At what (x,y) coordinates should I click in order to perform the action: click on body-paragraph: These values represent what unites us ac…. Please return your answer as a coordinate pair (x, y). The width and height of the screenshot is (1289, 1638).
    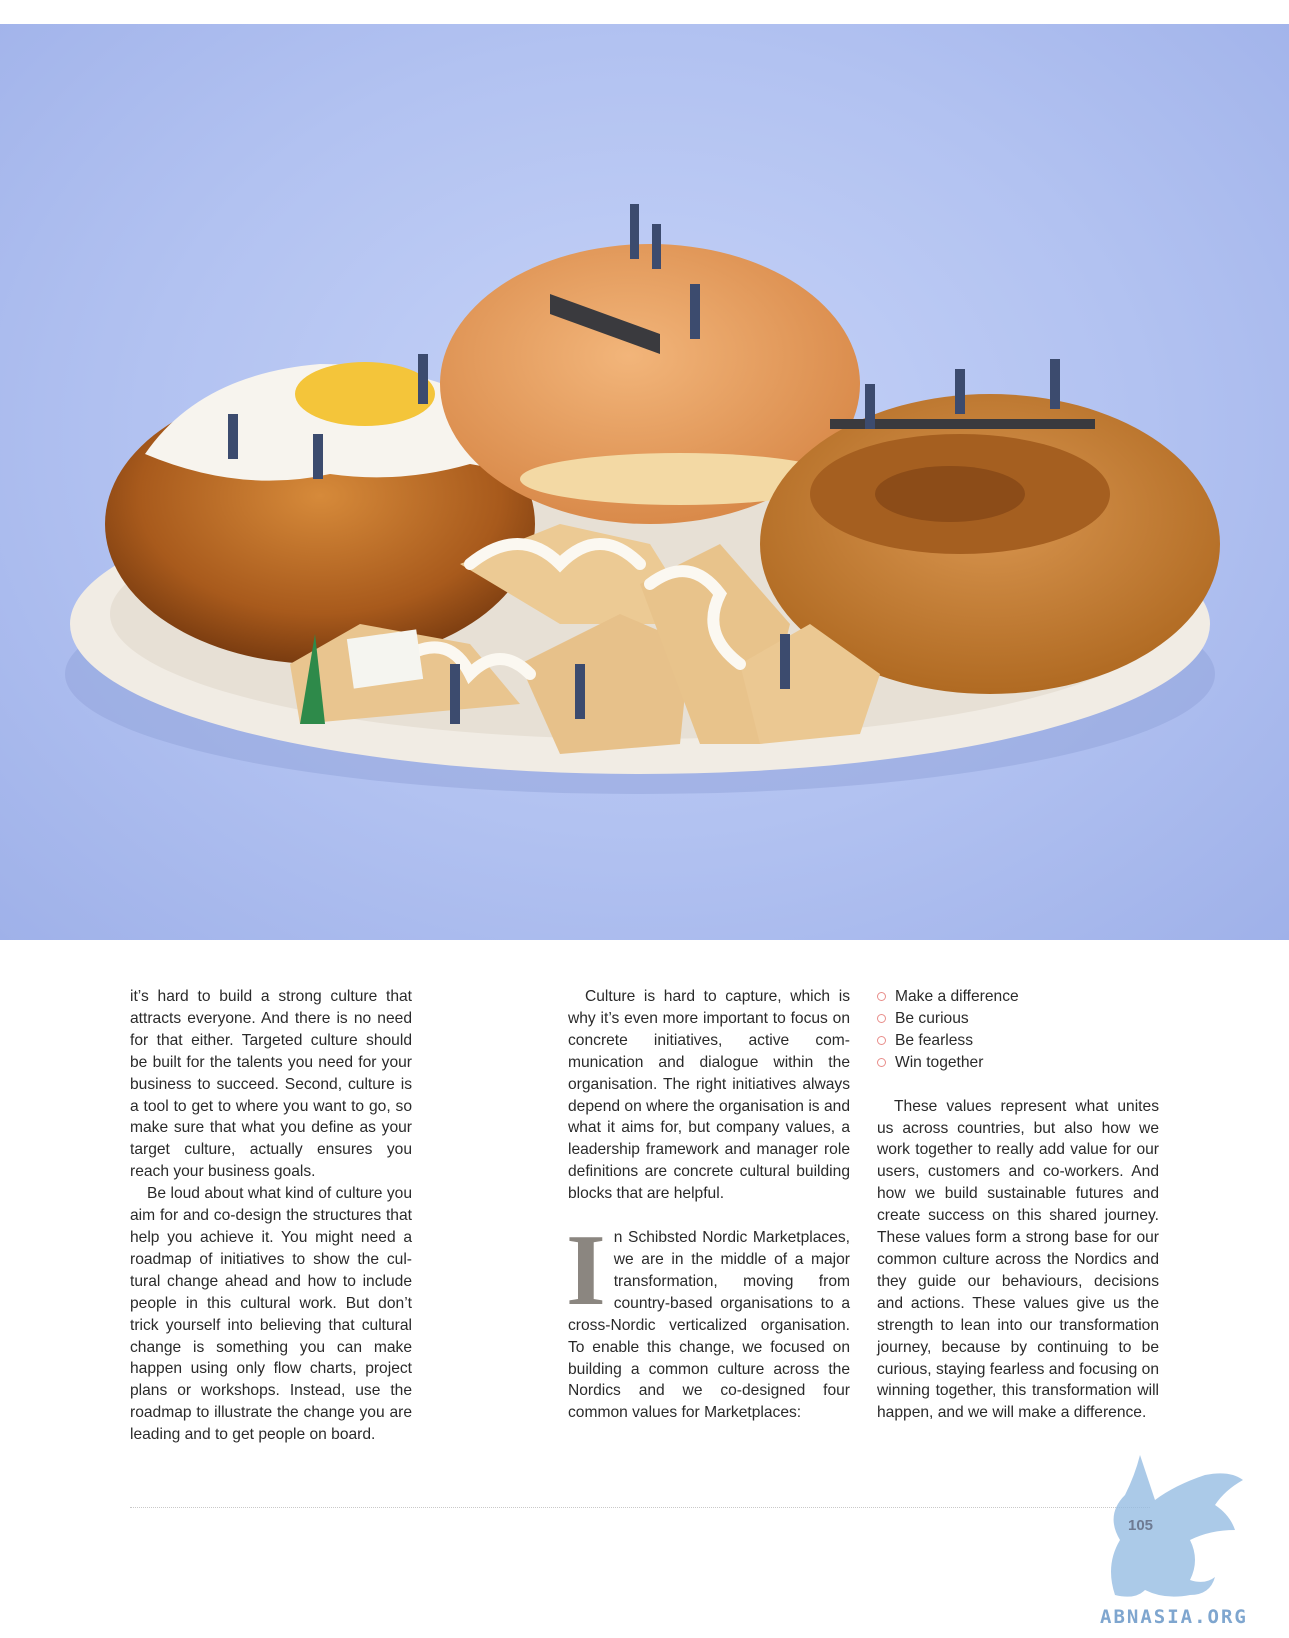
    Looking at the image, I should click on (1018, 1259).